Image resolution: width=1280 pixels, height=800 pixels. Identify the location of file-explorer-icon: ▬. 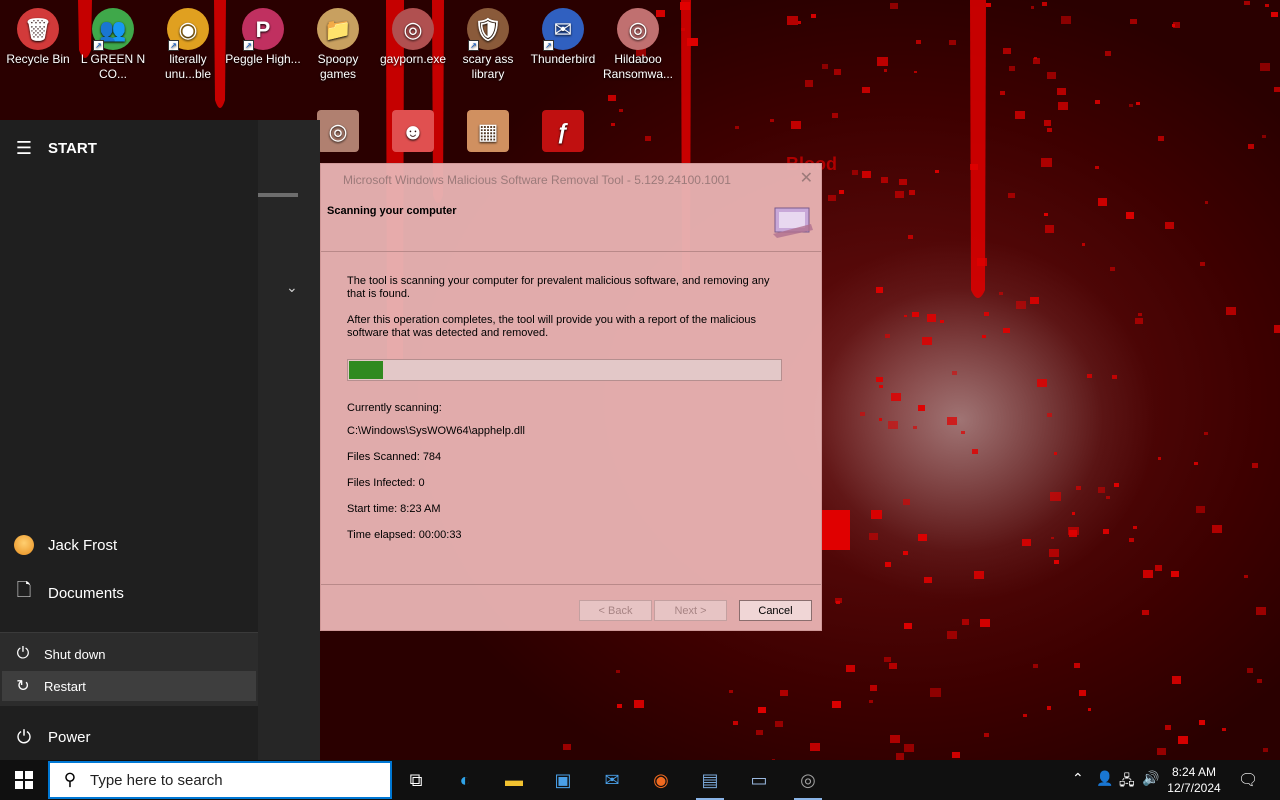
(514, 780).